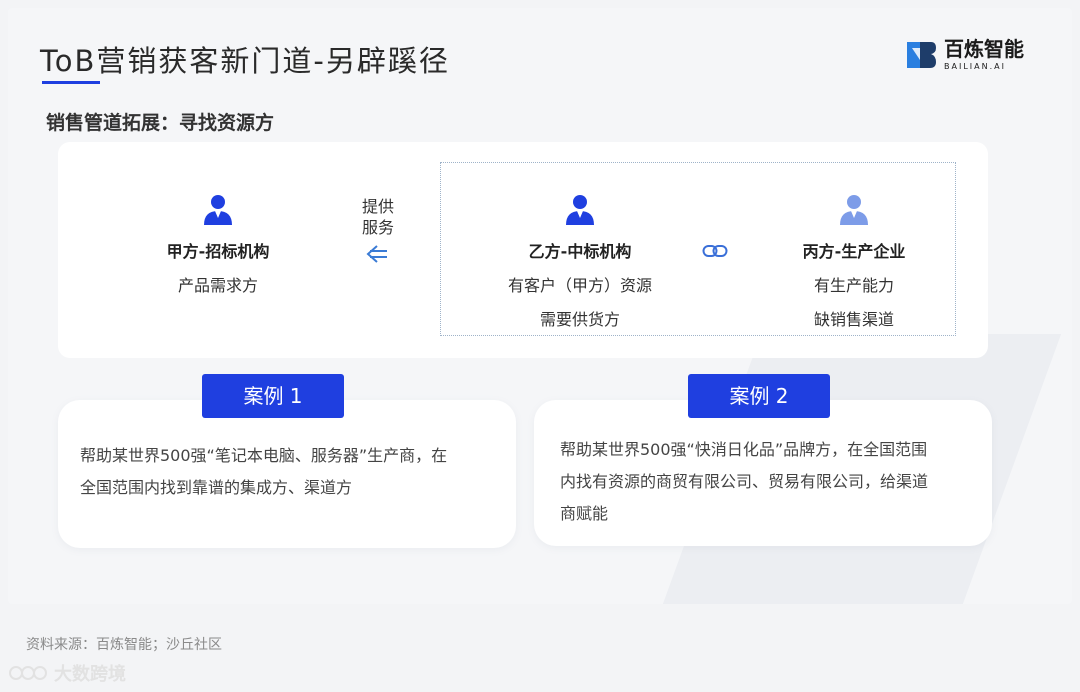 The image size is (1080, 692). Describe the element at coordinates (921, 55) in the screenshot. I see `logo-icon` at that location.